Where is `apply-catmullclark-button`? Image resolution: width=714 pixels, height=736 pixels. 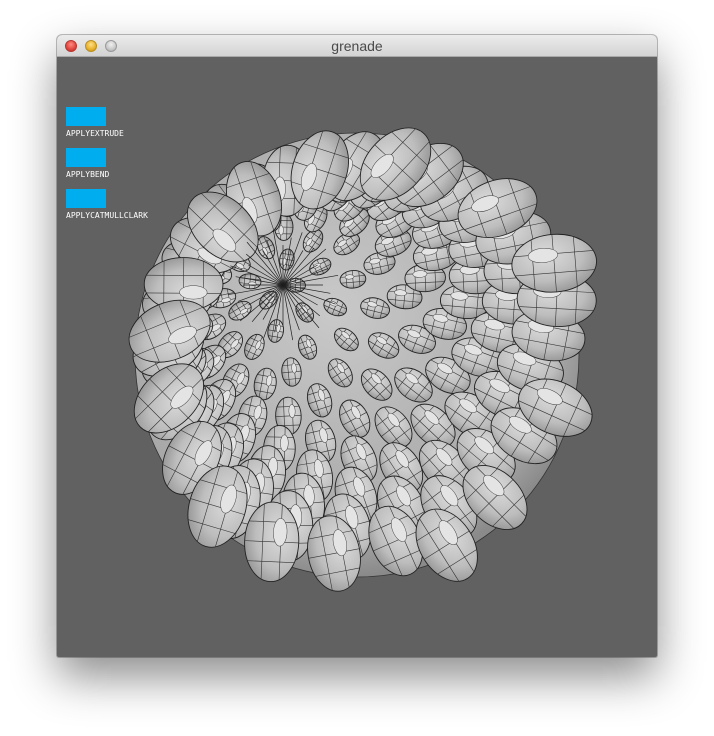
apply-catmullclark-button is located at coordinates (86, 198).